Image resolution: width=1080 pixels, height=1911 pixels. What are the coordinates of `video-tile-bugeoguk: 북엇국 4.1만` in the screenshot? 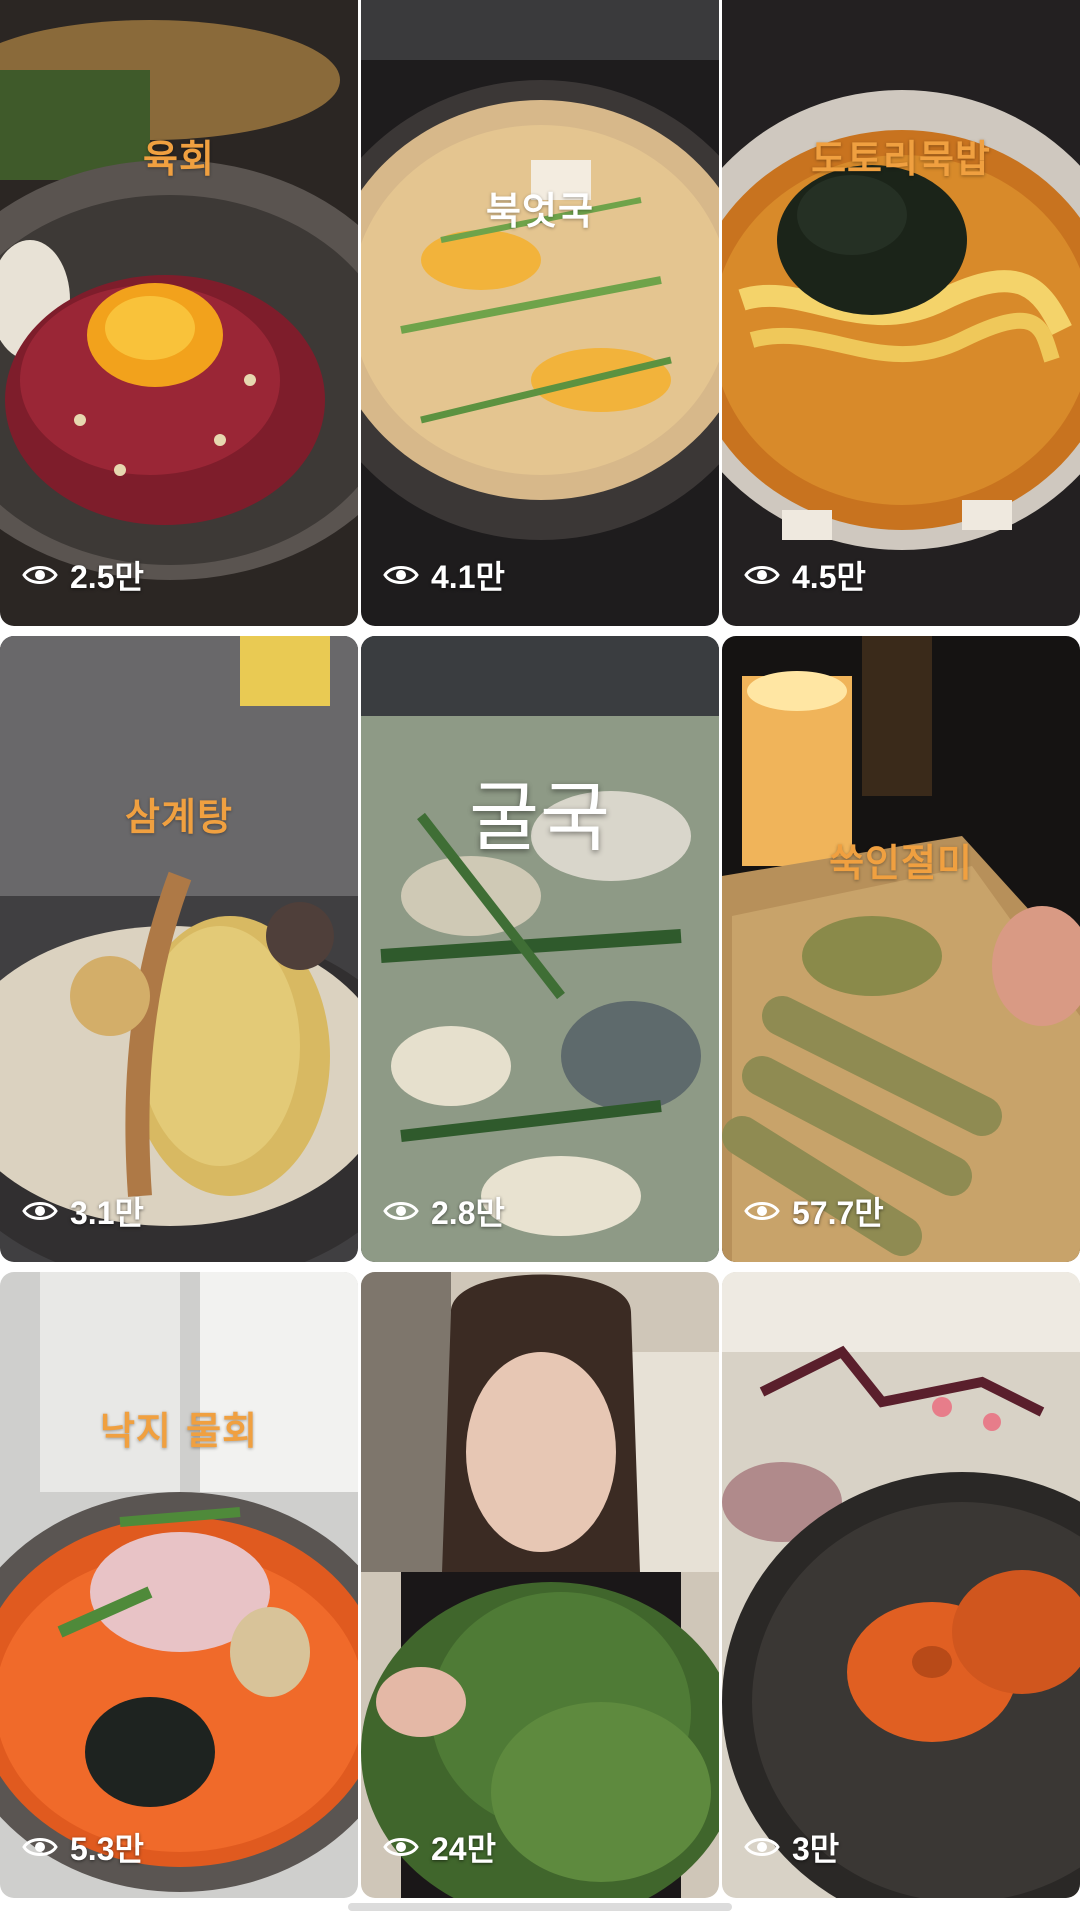 It's located at (540, 313).